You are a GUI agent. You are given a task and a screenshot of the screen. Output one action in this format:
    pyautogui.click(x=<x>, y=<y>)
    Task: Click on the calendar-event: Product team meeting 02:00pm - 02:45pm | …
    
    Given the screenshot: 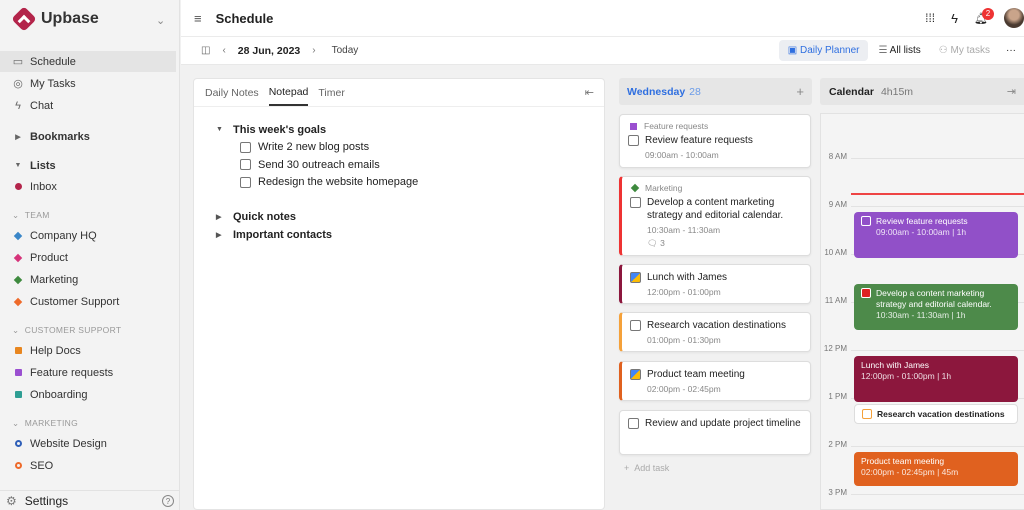 What is the action you would take?
    pyautogui.click(x=936, y=469)
    